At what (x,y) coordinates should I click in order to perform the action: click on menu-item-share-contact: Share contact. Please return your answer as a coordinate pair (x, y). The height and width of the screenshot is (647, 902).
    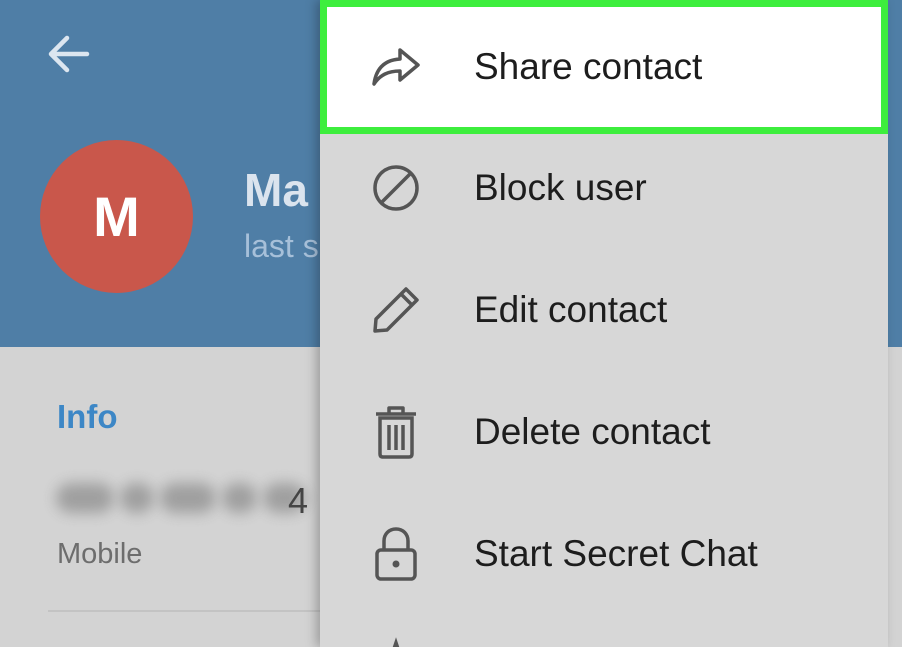
    Looking at the image, I should click on (604, 67).